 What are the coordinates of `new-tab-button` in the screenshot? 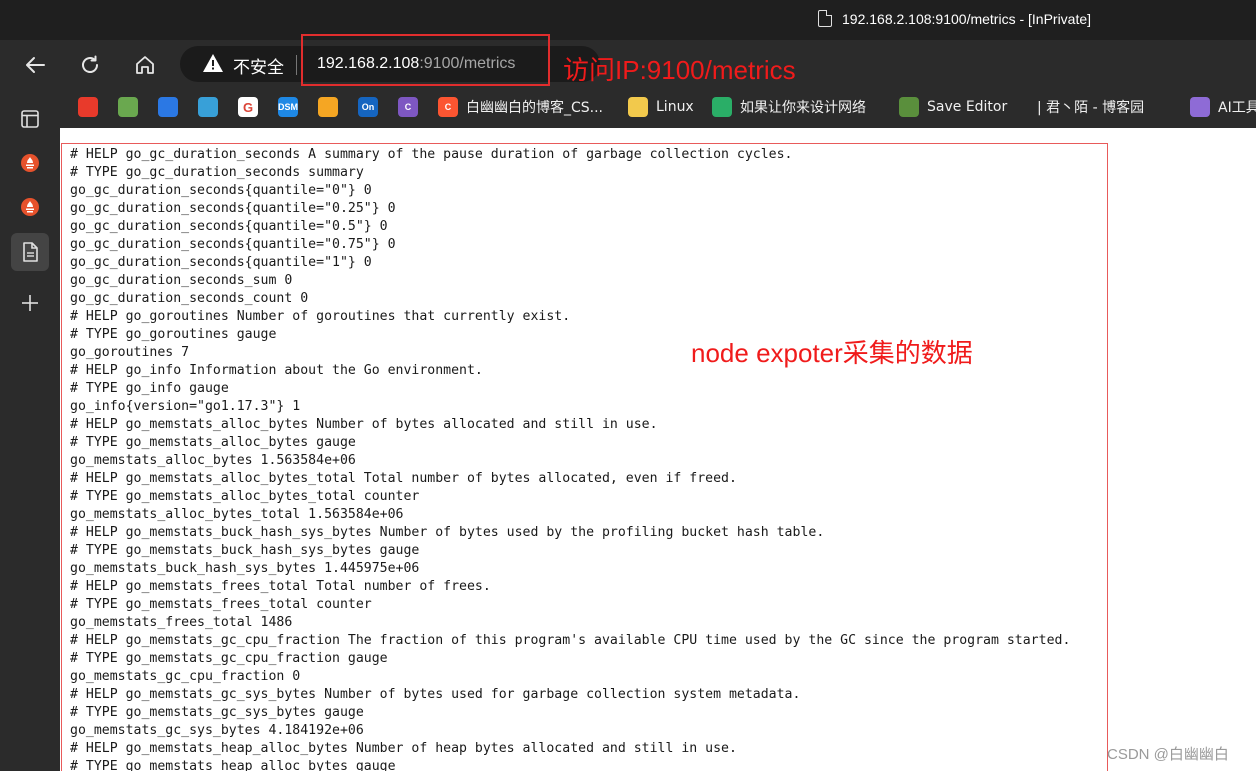 It's located at (30, 303).